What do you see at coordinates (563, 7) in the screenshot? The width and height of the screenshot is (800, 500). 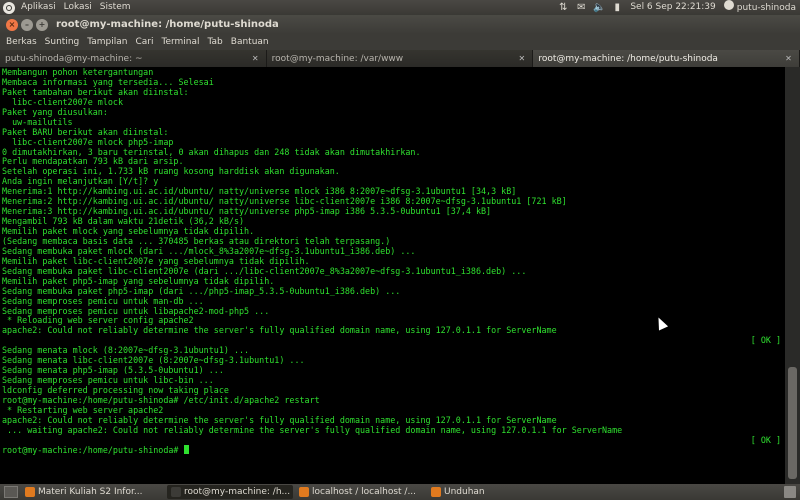 I see `network-arrows-icon: ⇅` at bounding box center [563, 7].